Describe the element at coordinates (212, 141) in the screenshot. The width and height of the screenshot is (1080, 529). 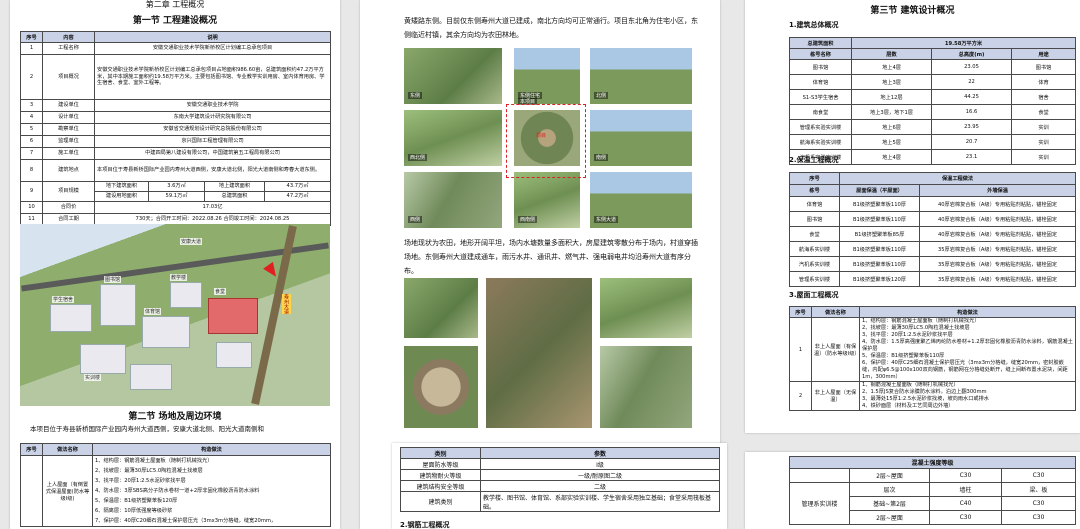
I see `row-value: 京兴国际工程管理有限公司` at that location.